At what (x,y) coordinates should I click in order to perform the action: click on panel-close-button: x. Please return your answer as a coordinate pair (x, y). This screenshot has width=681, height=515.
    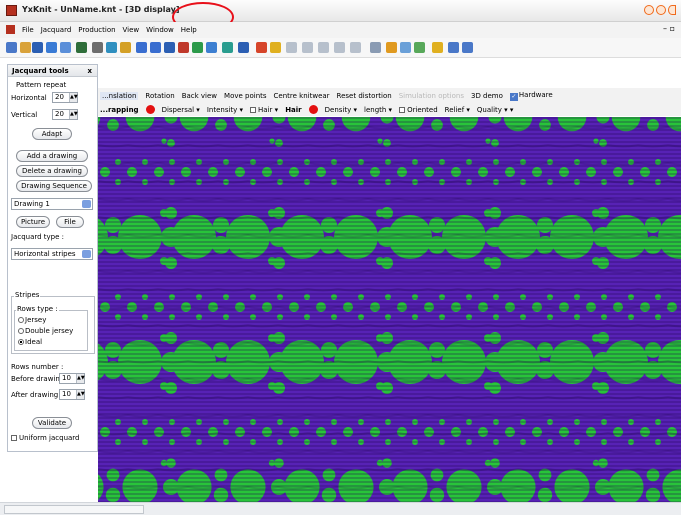
    Looking at the image, I should click on (89, 71).